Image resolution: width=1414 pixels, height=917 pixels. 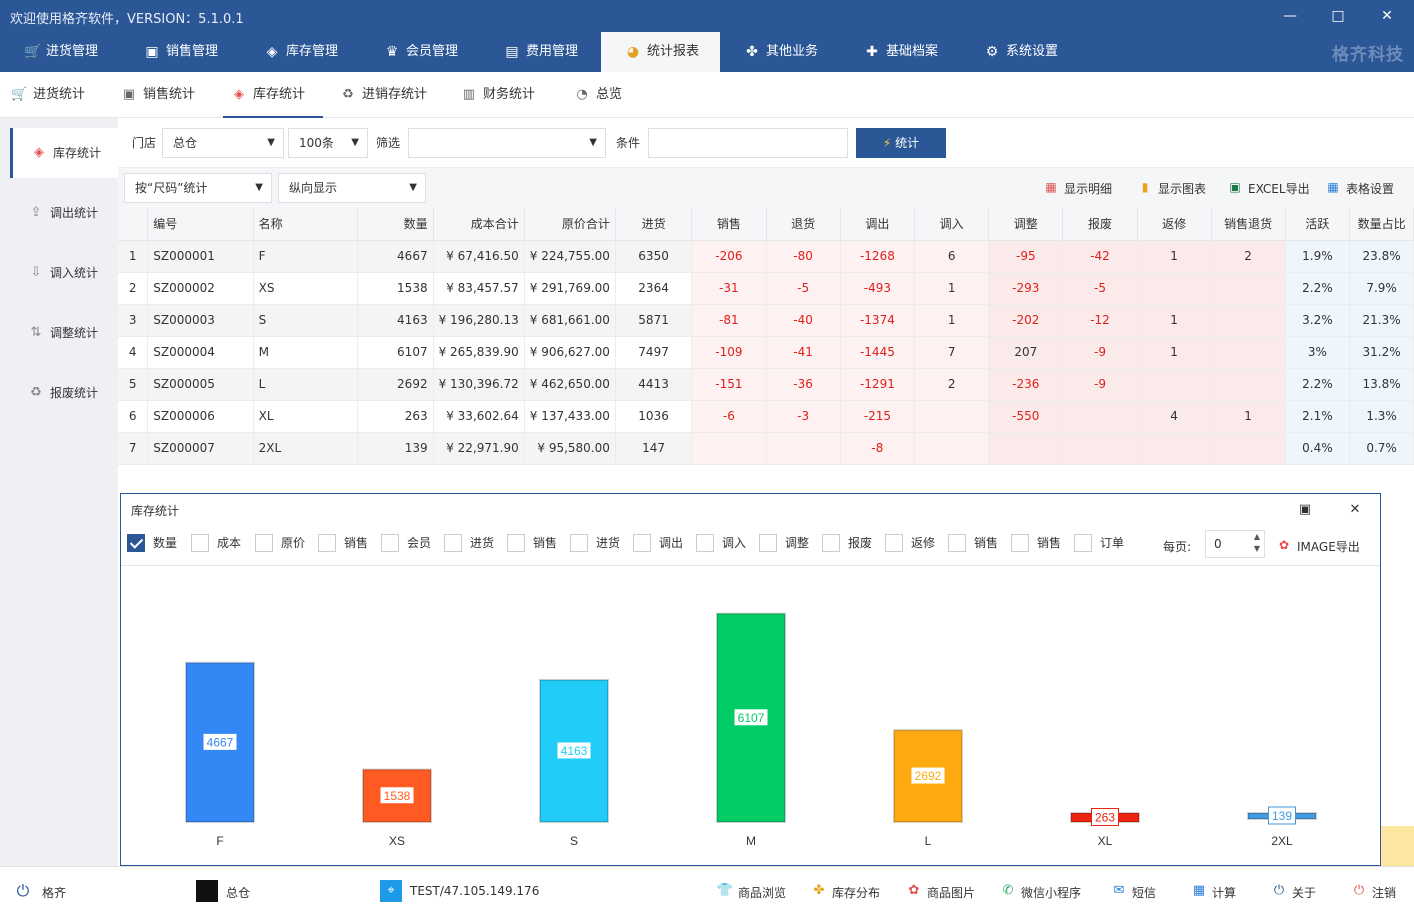 What do you see at coordinates (1174, 224) in the screenshot?
I see `column-header: 返修` at bounding box center [1174, 224].